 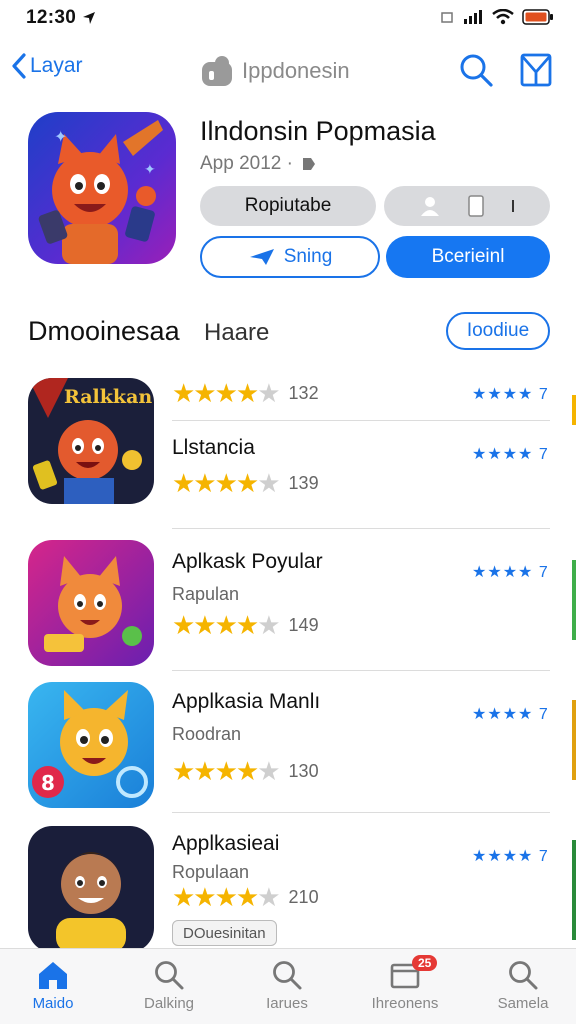 What do you see at coordinates (296, 70) in the screenshot?
I see `nav-title-text: Ippdonesin` at bounding box center [296, 70].